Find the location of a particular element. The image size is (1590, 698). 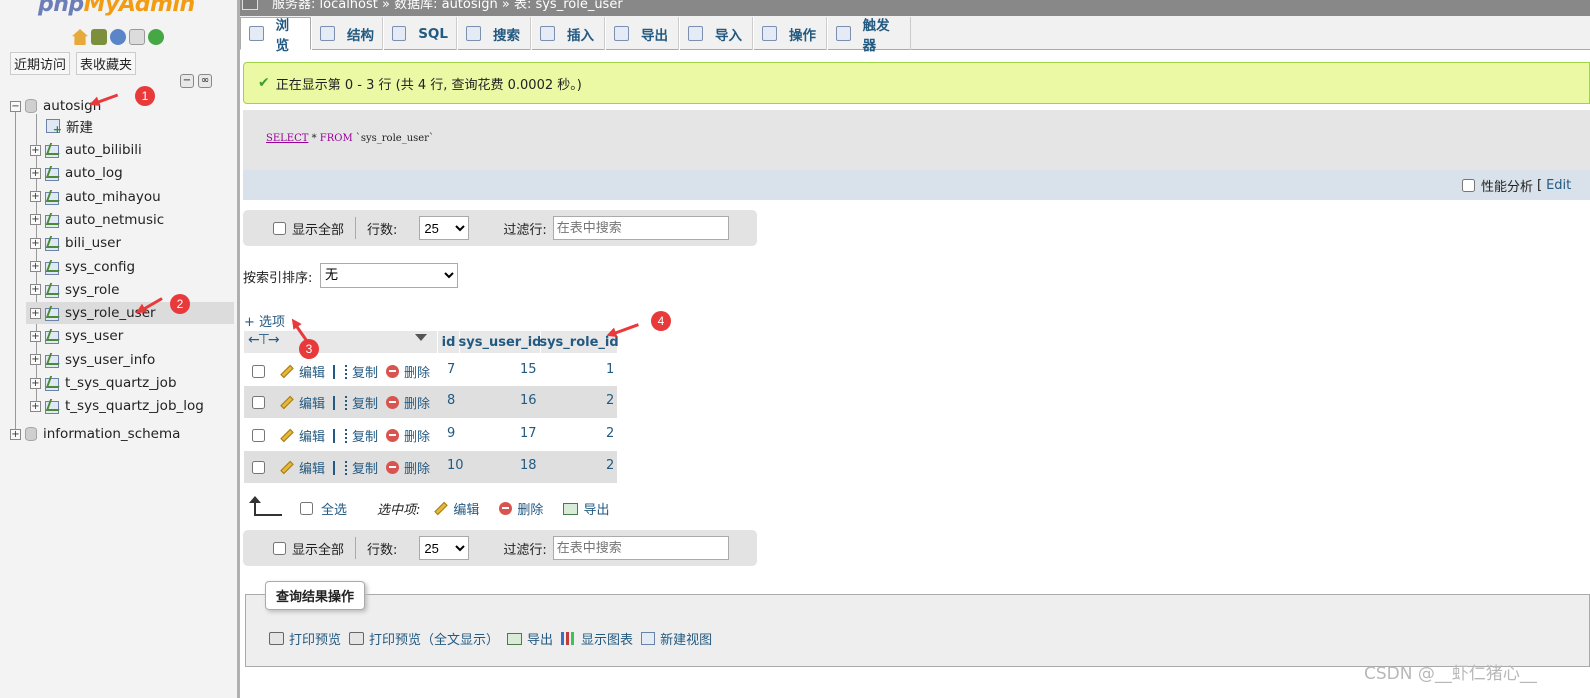

tree-table-label: t_sys_quartz_job_log is located at coordinates (134, 406).